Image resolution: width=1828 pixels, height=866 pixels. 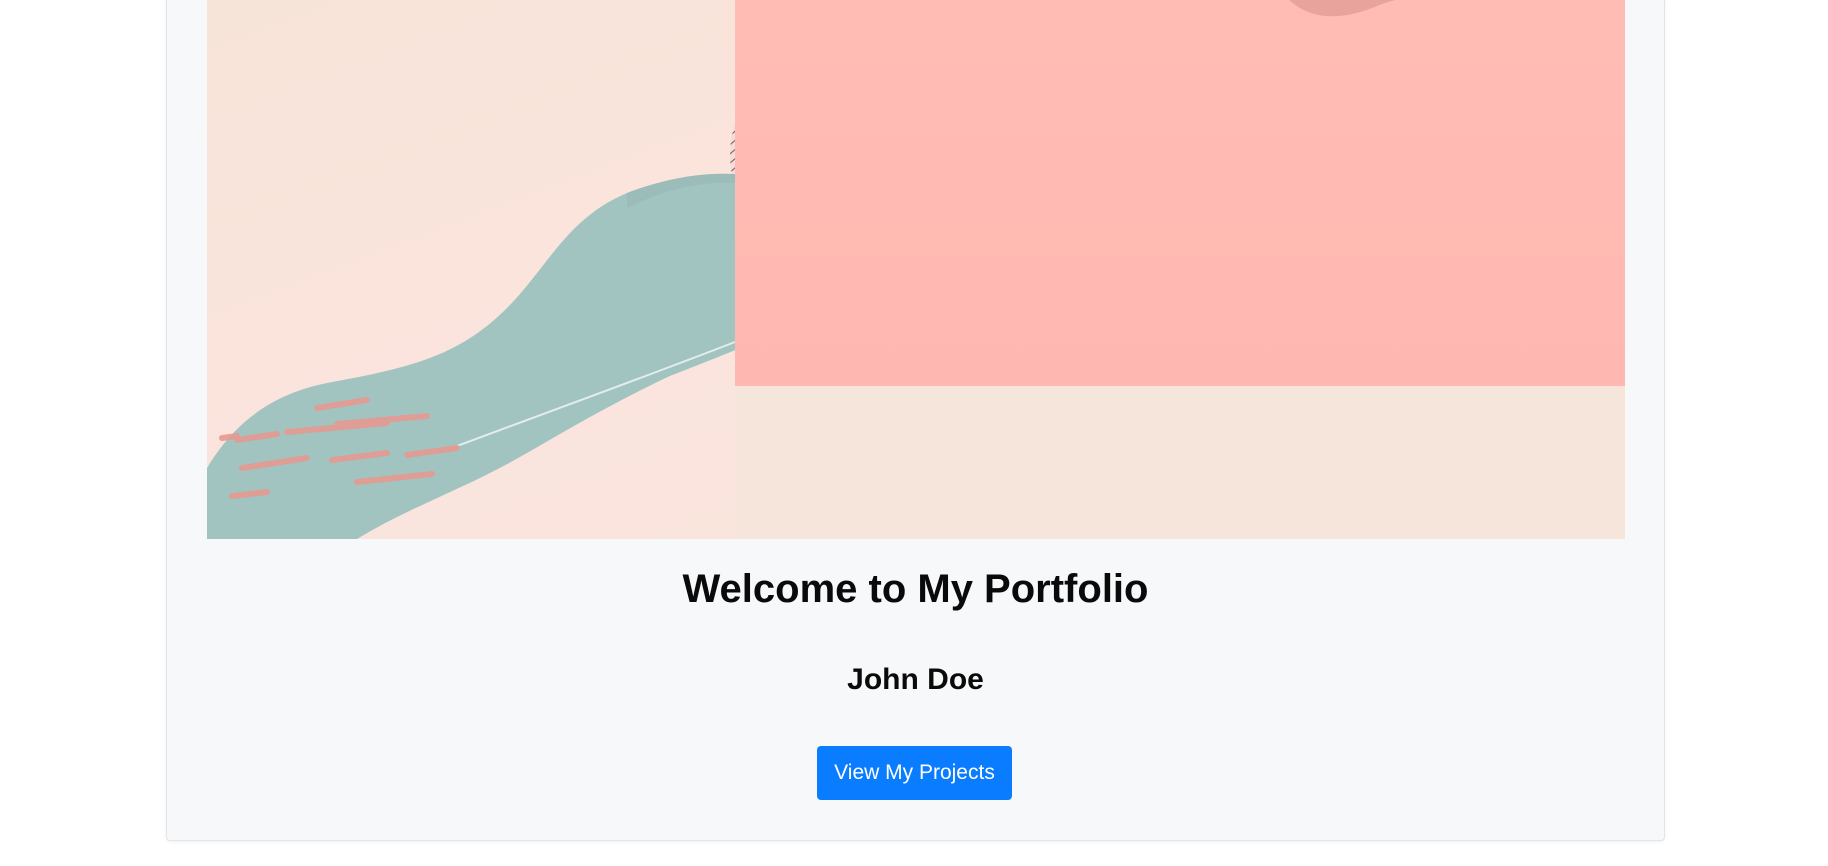 I want to click on owner-name: John Doe, so click(x=915, y=679).